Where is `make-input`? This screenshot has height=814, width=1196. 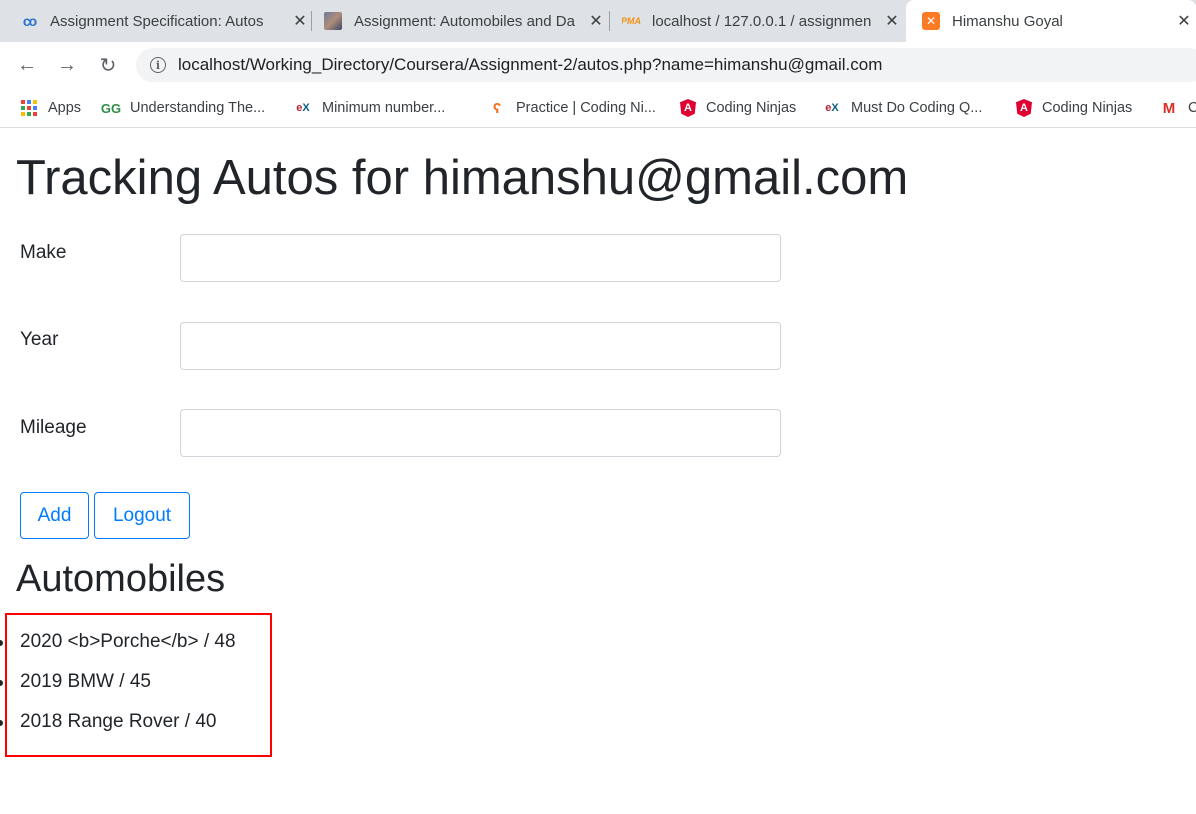 make-input is located at coordinates (480, 258).